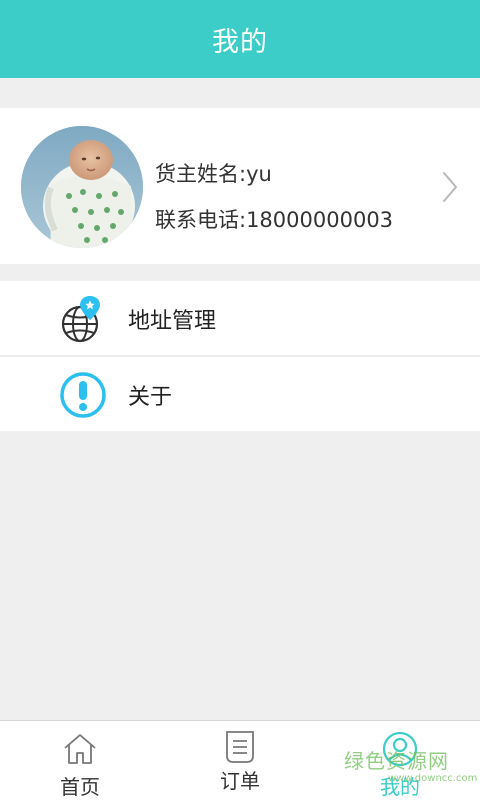  I want to click on avatar, so click(82, 187).